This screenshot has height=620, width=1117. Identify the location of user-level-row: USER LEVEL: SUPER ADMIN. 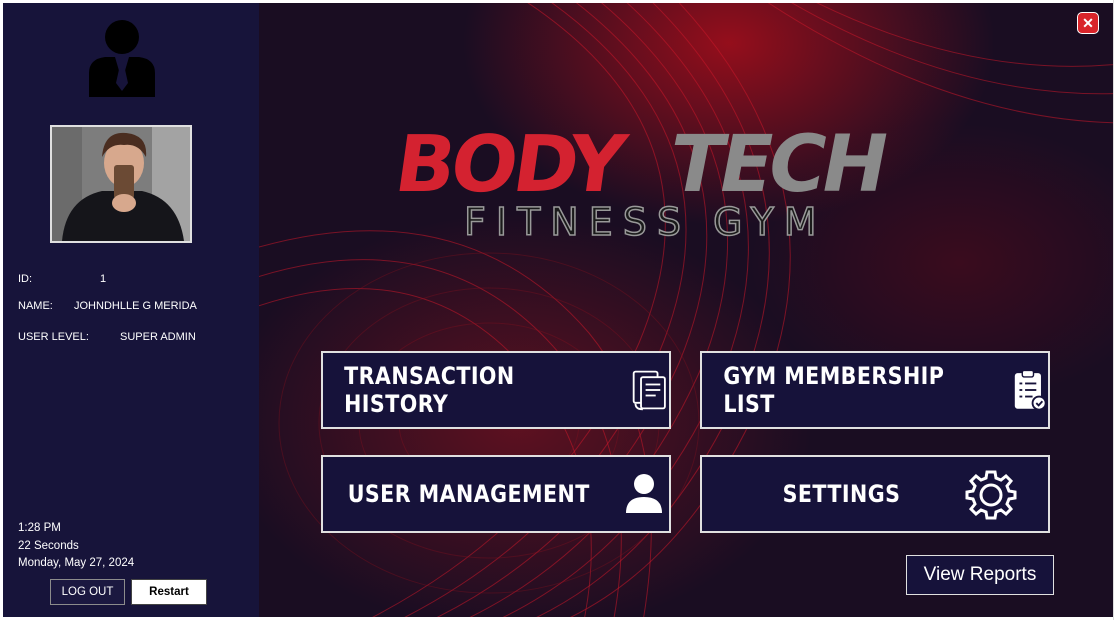
(107, 337).